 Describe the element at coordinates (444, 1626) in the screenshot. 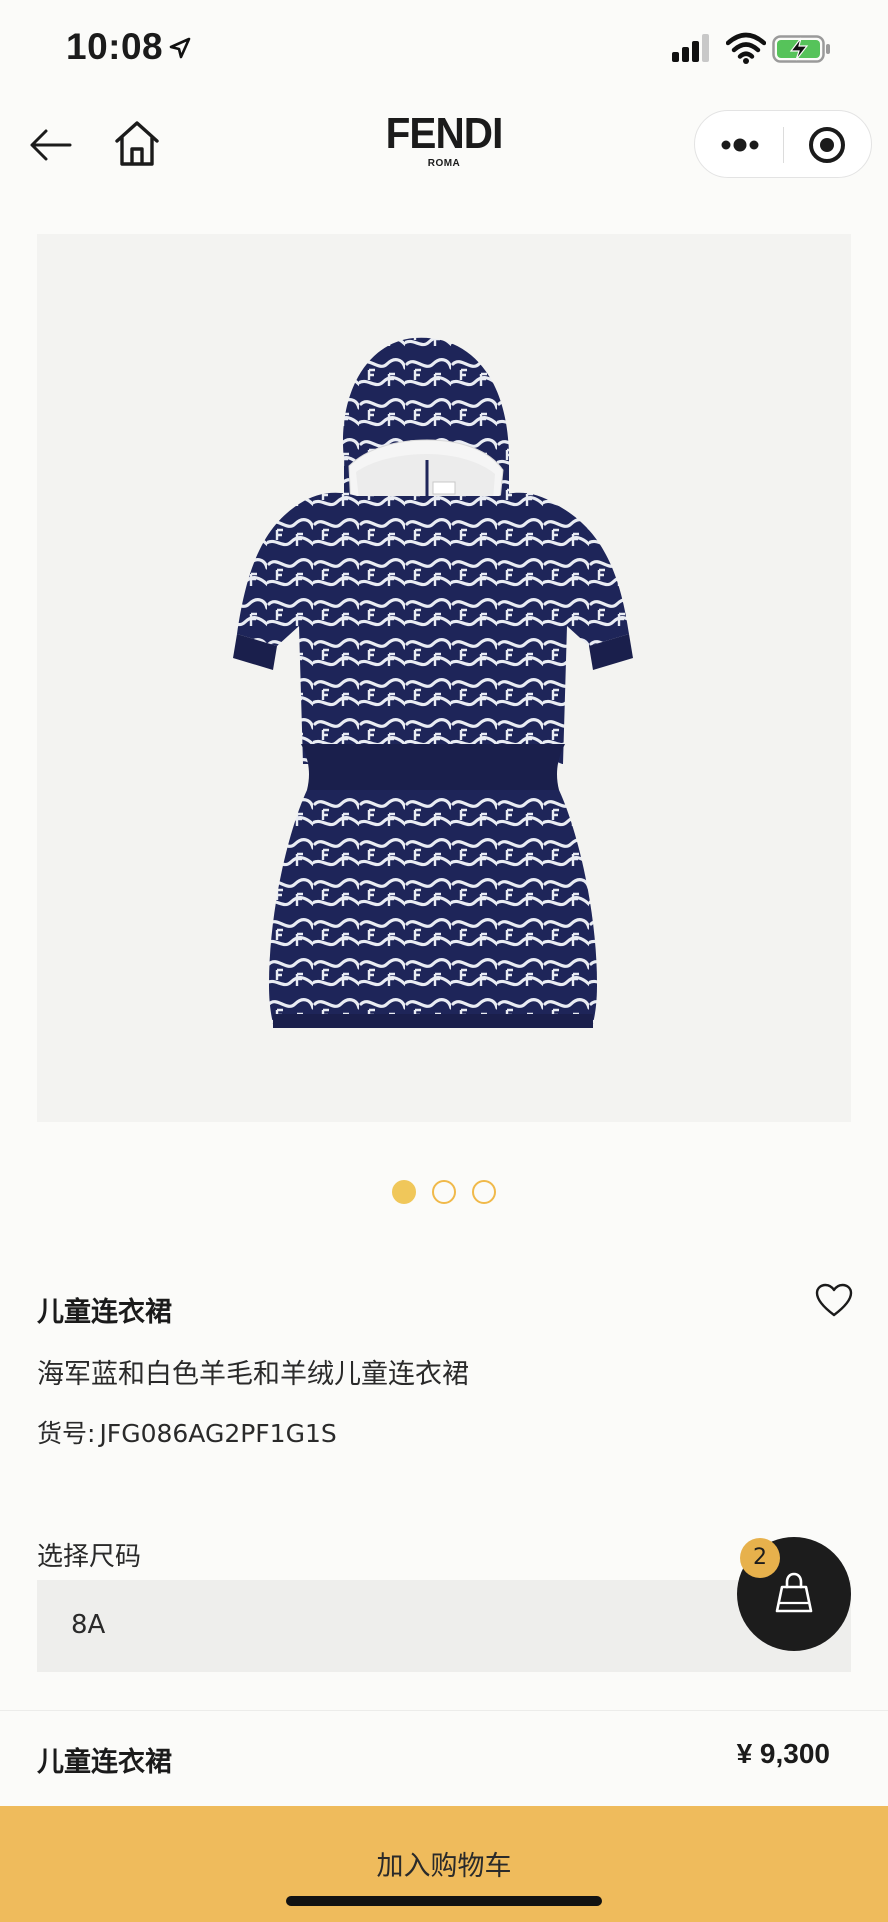

I see `size-select: 8A` at that location.